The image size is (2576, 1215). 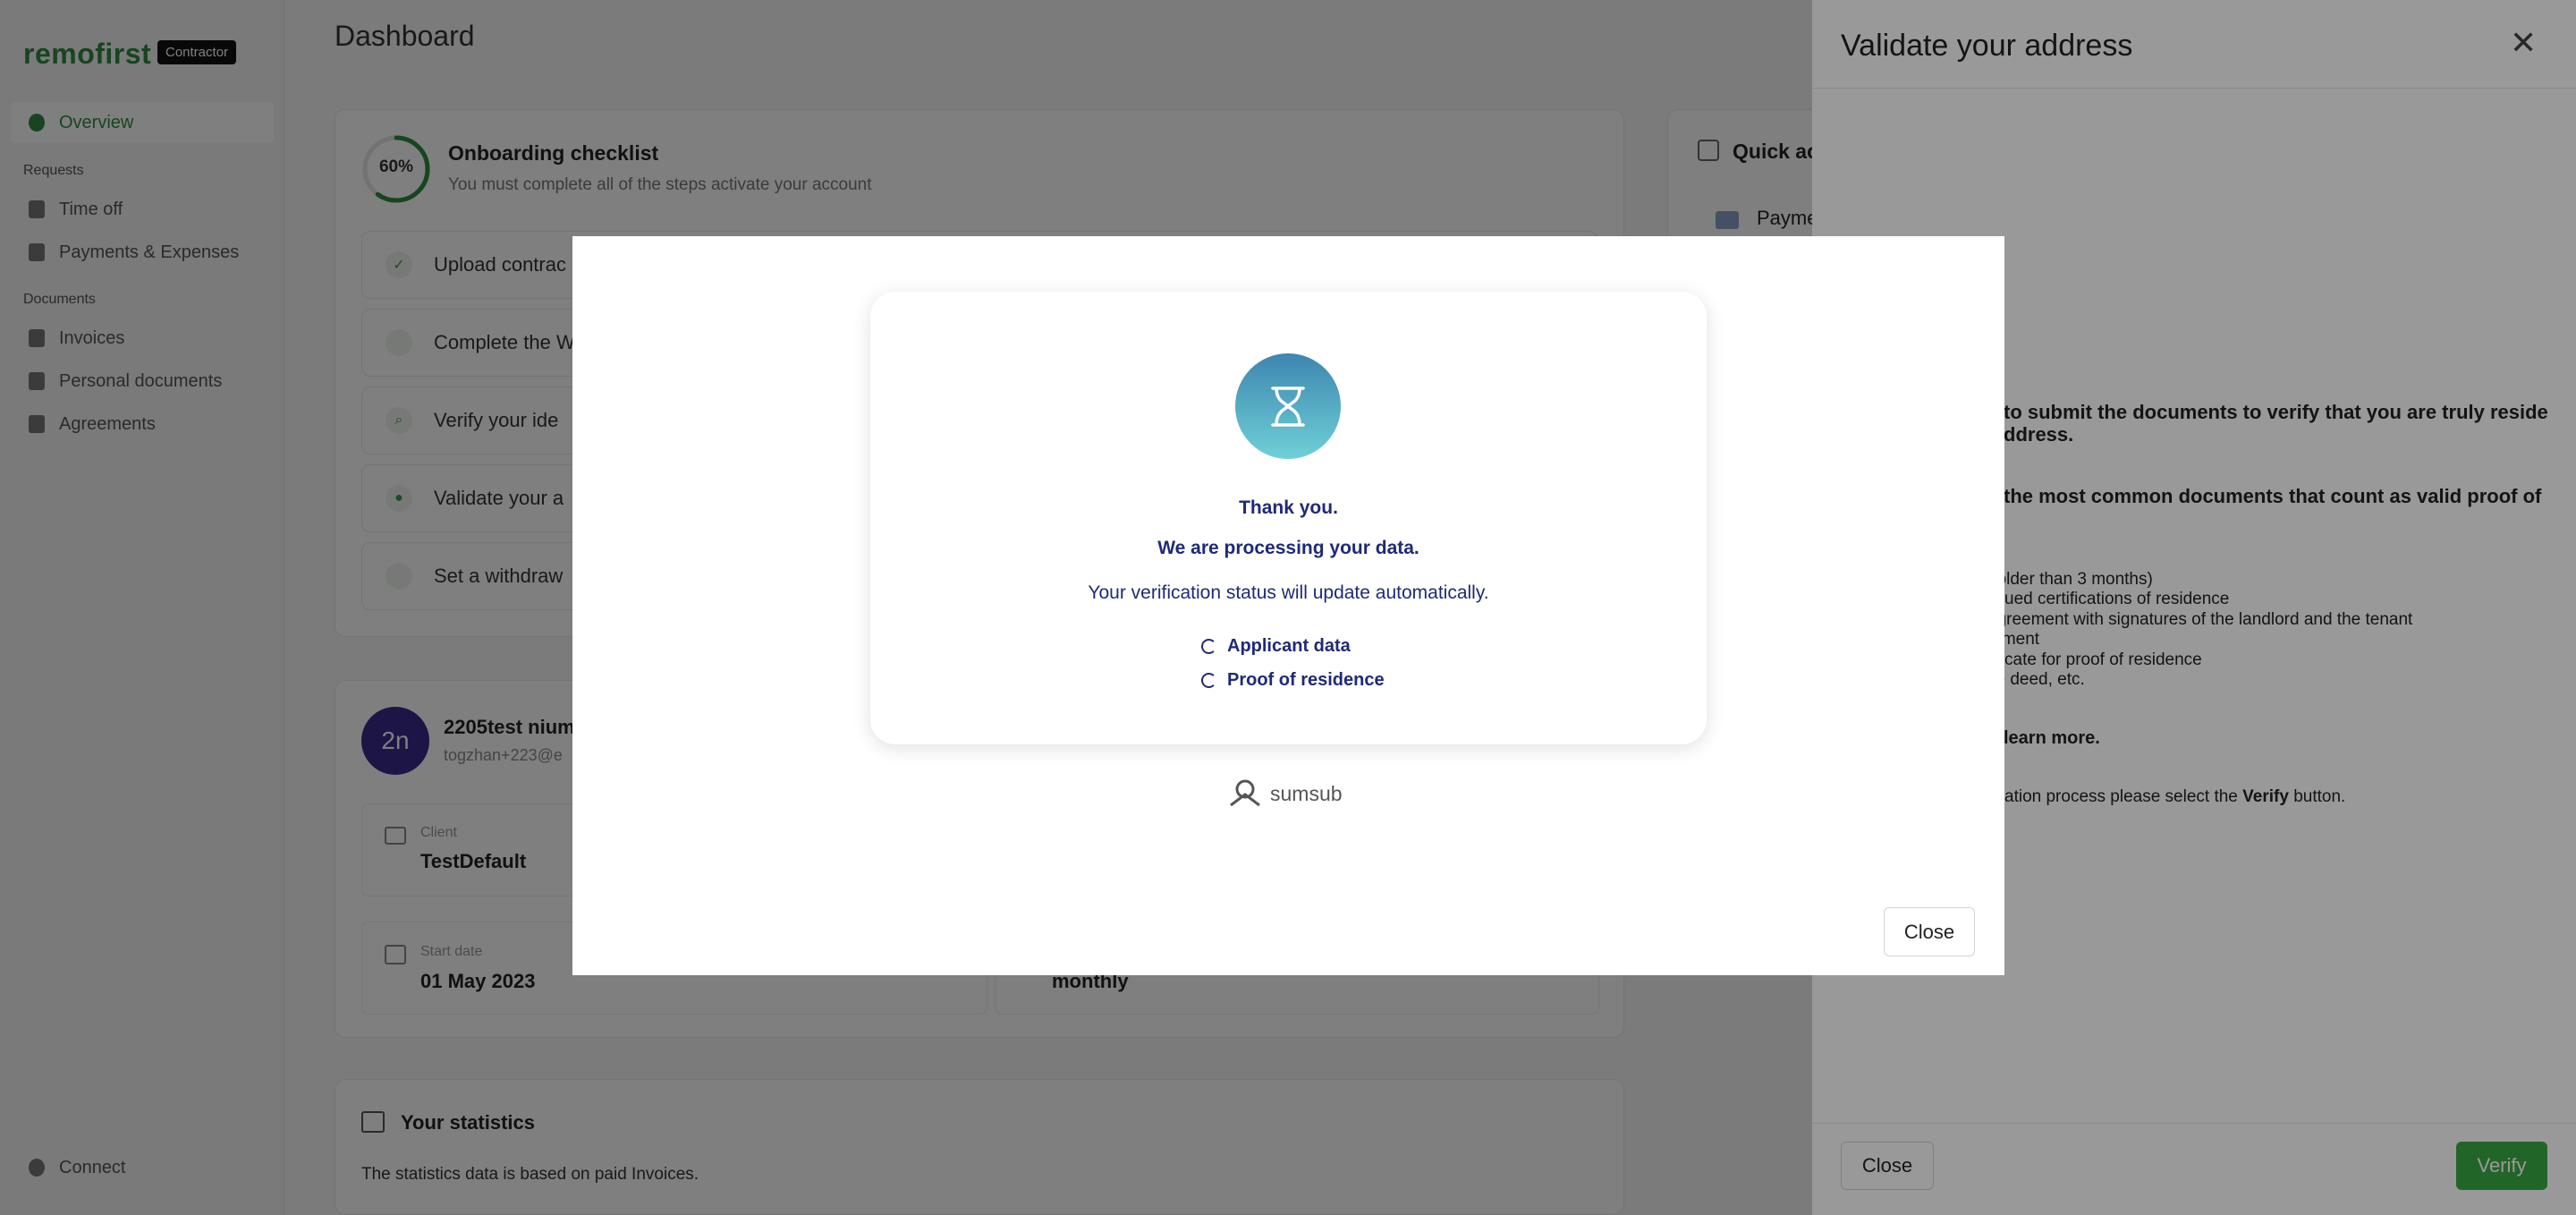 I want to click on sumsub-logo-icon, so click(x=1245, y=793).